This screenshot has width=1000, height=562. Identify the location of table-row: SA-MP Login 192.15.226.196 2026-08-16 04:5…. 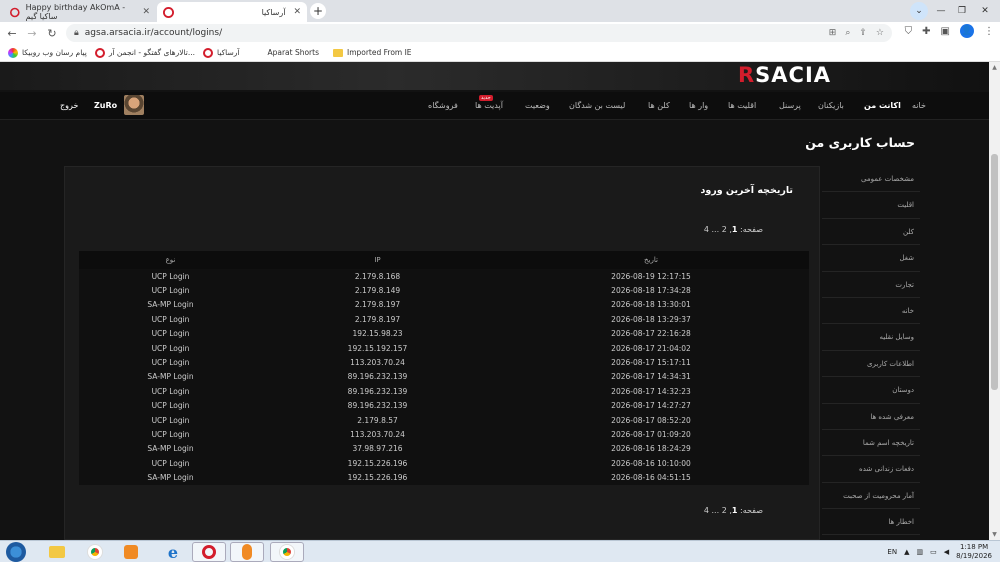
(444, 477).